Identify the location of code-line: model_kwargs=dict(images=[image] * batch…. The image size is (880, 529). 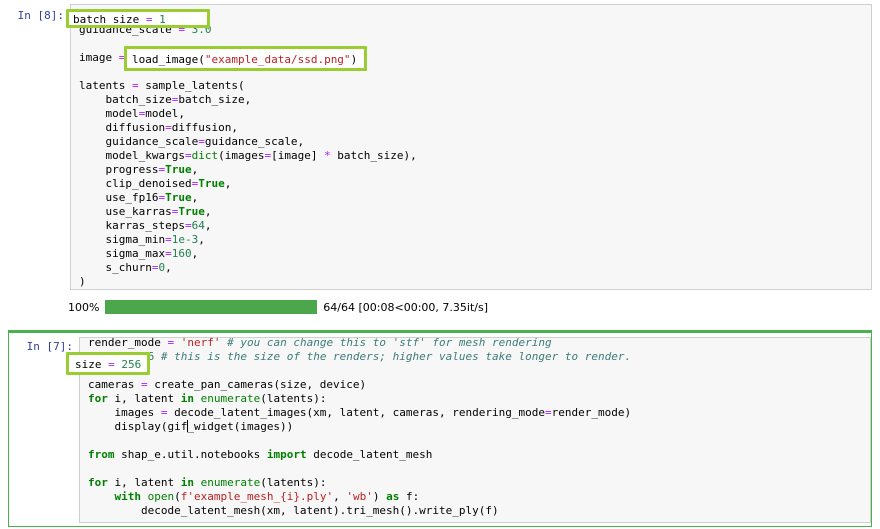
(248, 155).